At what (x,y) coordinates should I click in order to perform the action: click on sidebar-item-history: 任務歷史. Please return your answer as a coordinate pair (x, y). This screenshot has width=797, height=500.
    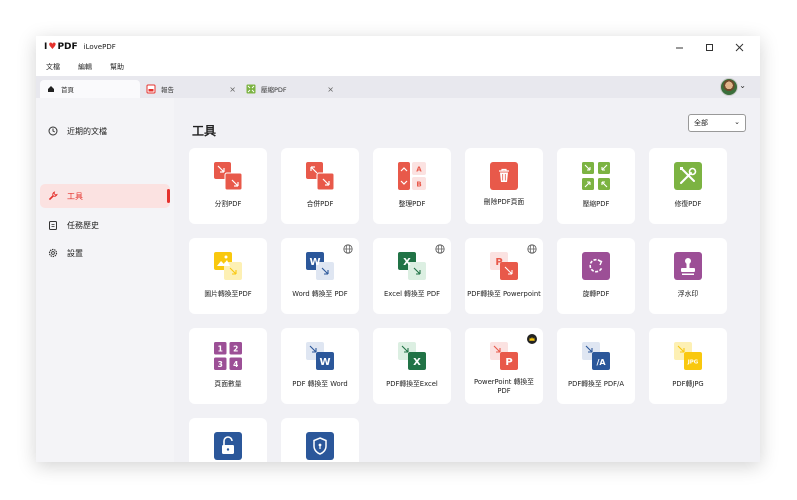
    Looking at the image, I should click on (105, 225).